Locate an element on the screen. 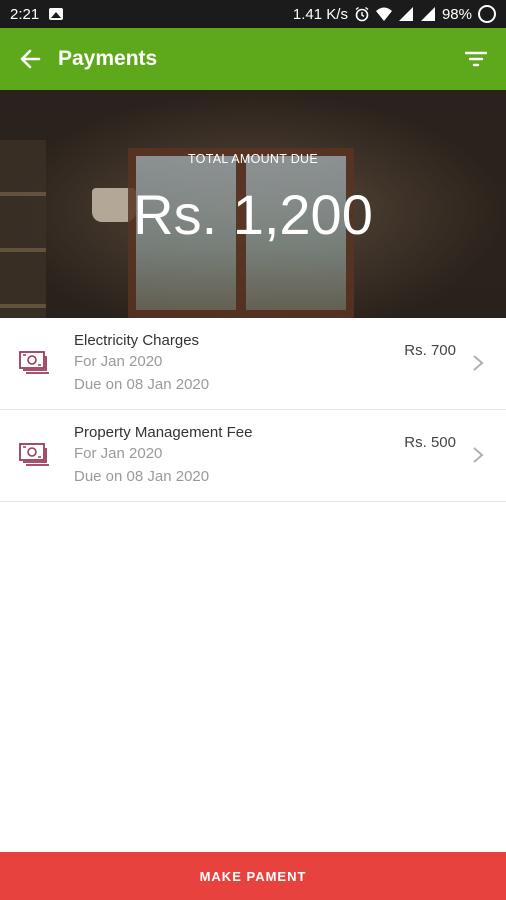 Image resolution: width=506 pixels, height=900 pixels. status-left: 2:21 is located at coordinates (37, 14).